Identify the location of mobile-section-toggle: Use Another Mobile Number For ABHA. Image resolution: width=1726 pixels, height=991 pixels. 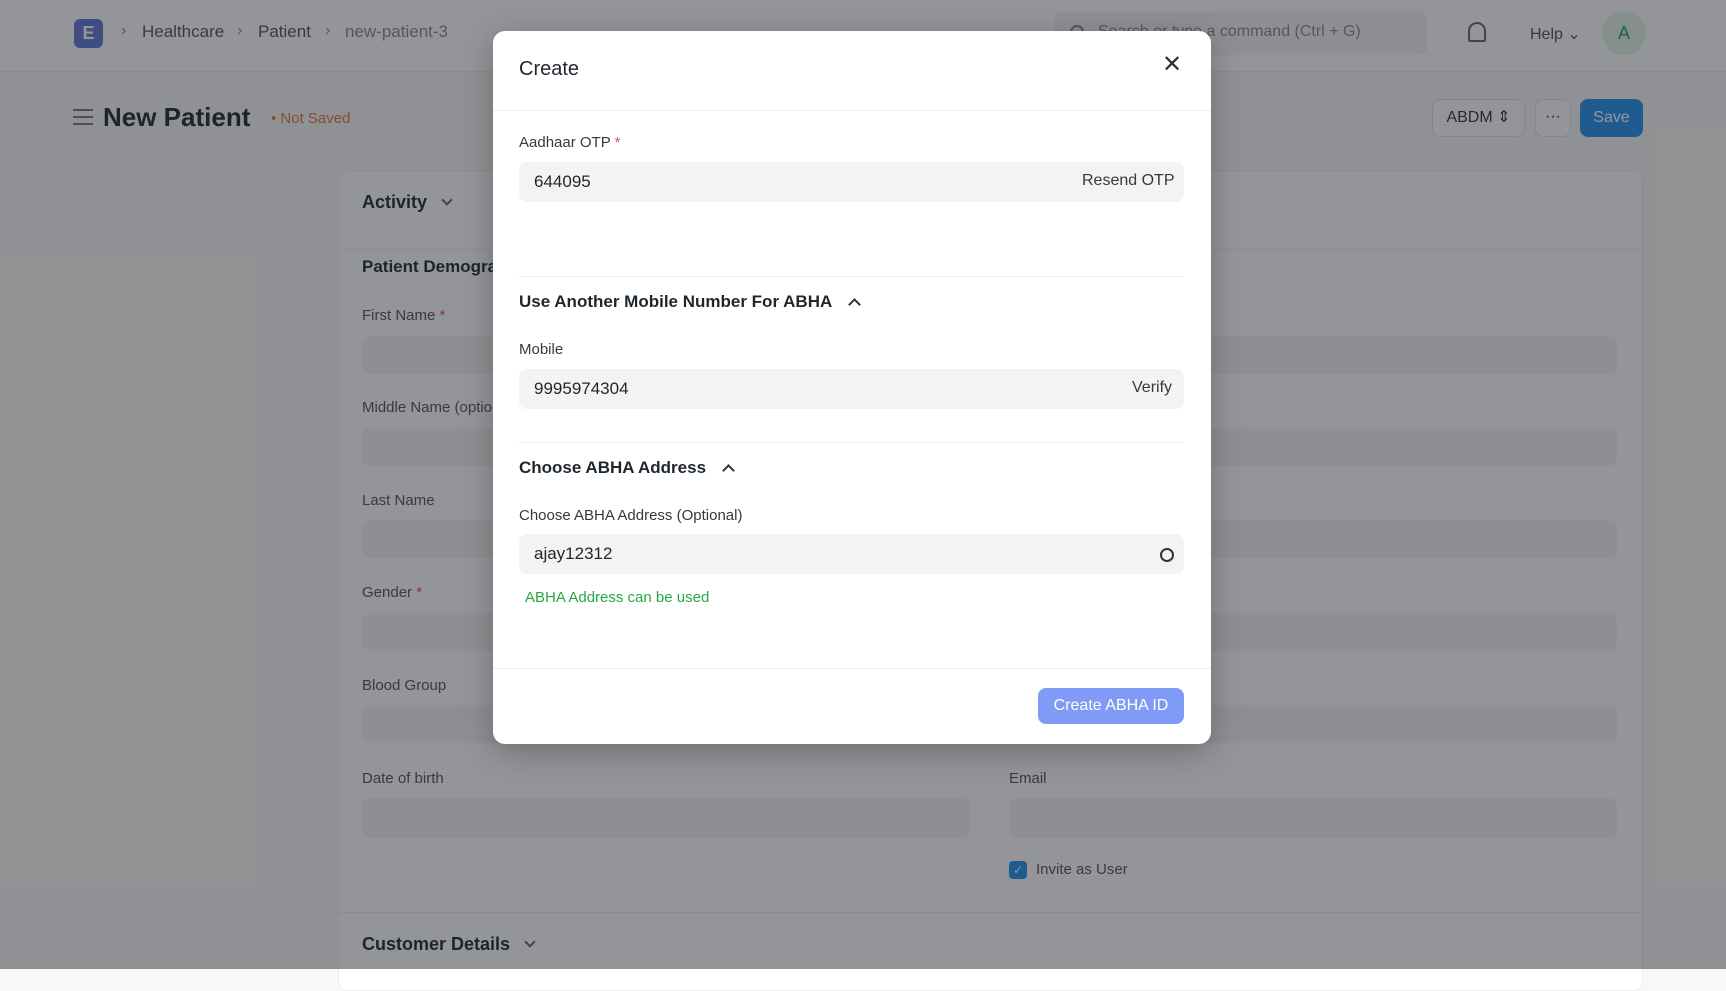
(690, 302).